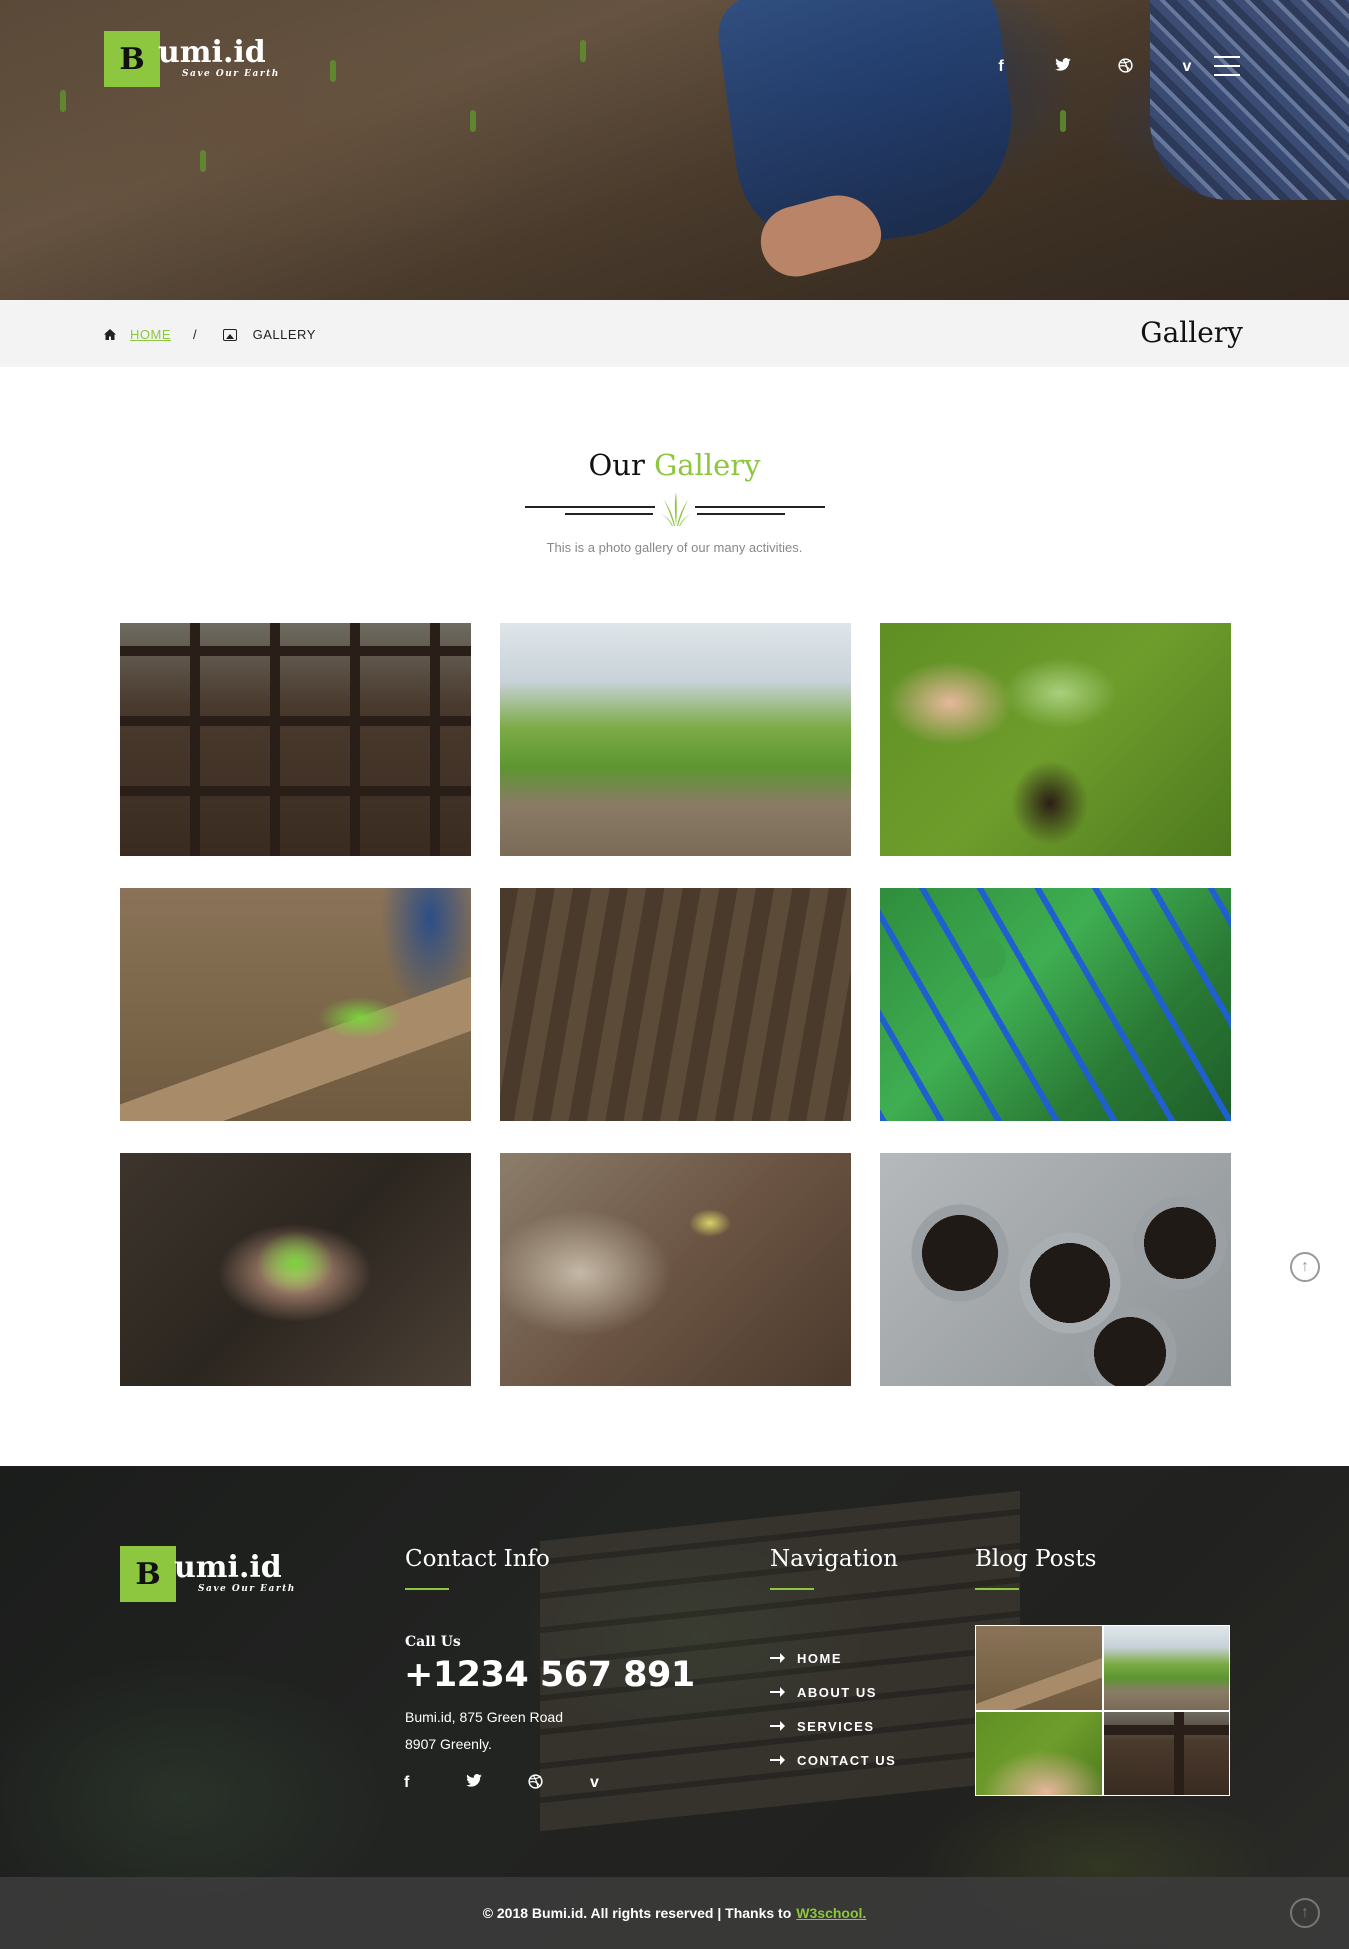 The width and height of the screenshot is (1349, 1949). I want to click on gallery-image-seedling-in-fingers, so click(1055, 739).